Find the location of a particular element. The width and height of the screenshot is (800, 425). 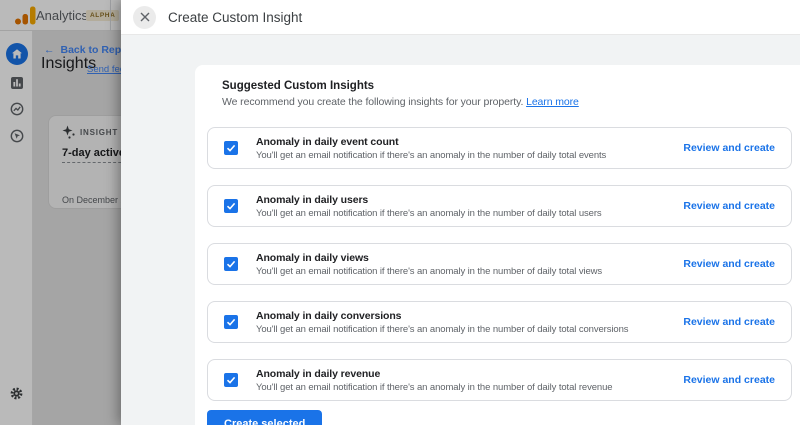

learn-more-link: Learn more is located at coordinates (552, 102).